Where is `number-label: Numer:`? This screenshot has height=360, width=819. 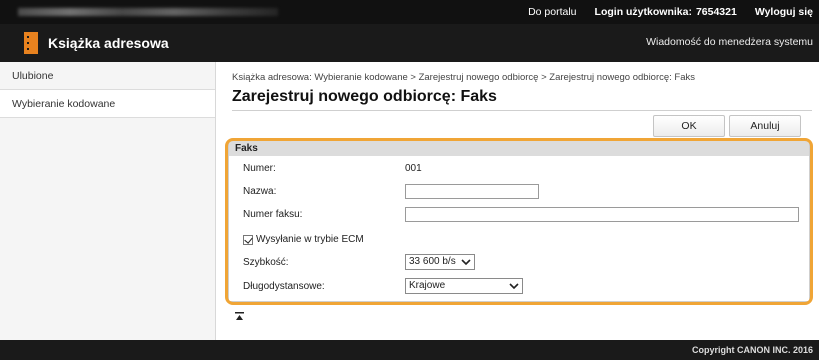 number-label: Numer: is located at coordinates (259, 168).